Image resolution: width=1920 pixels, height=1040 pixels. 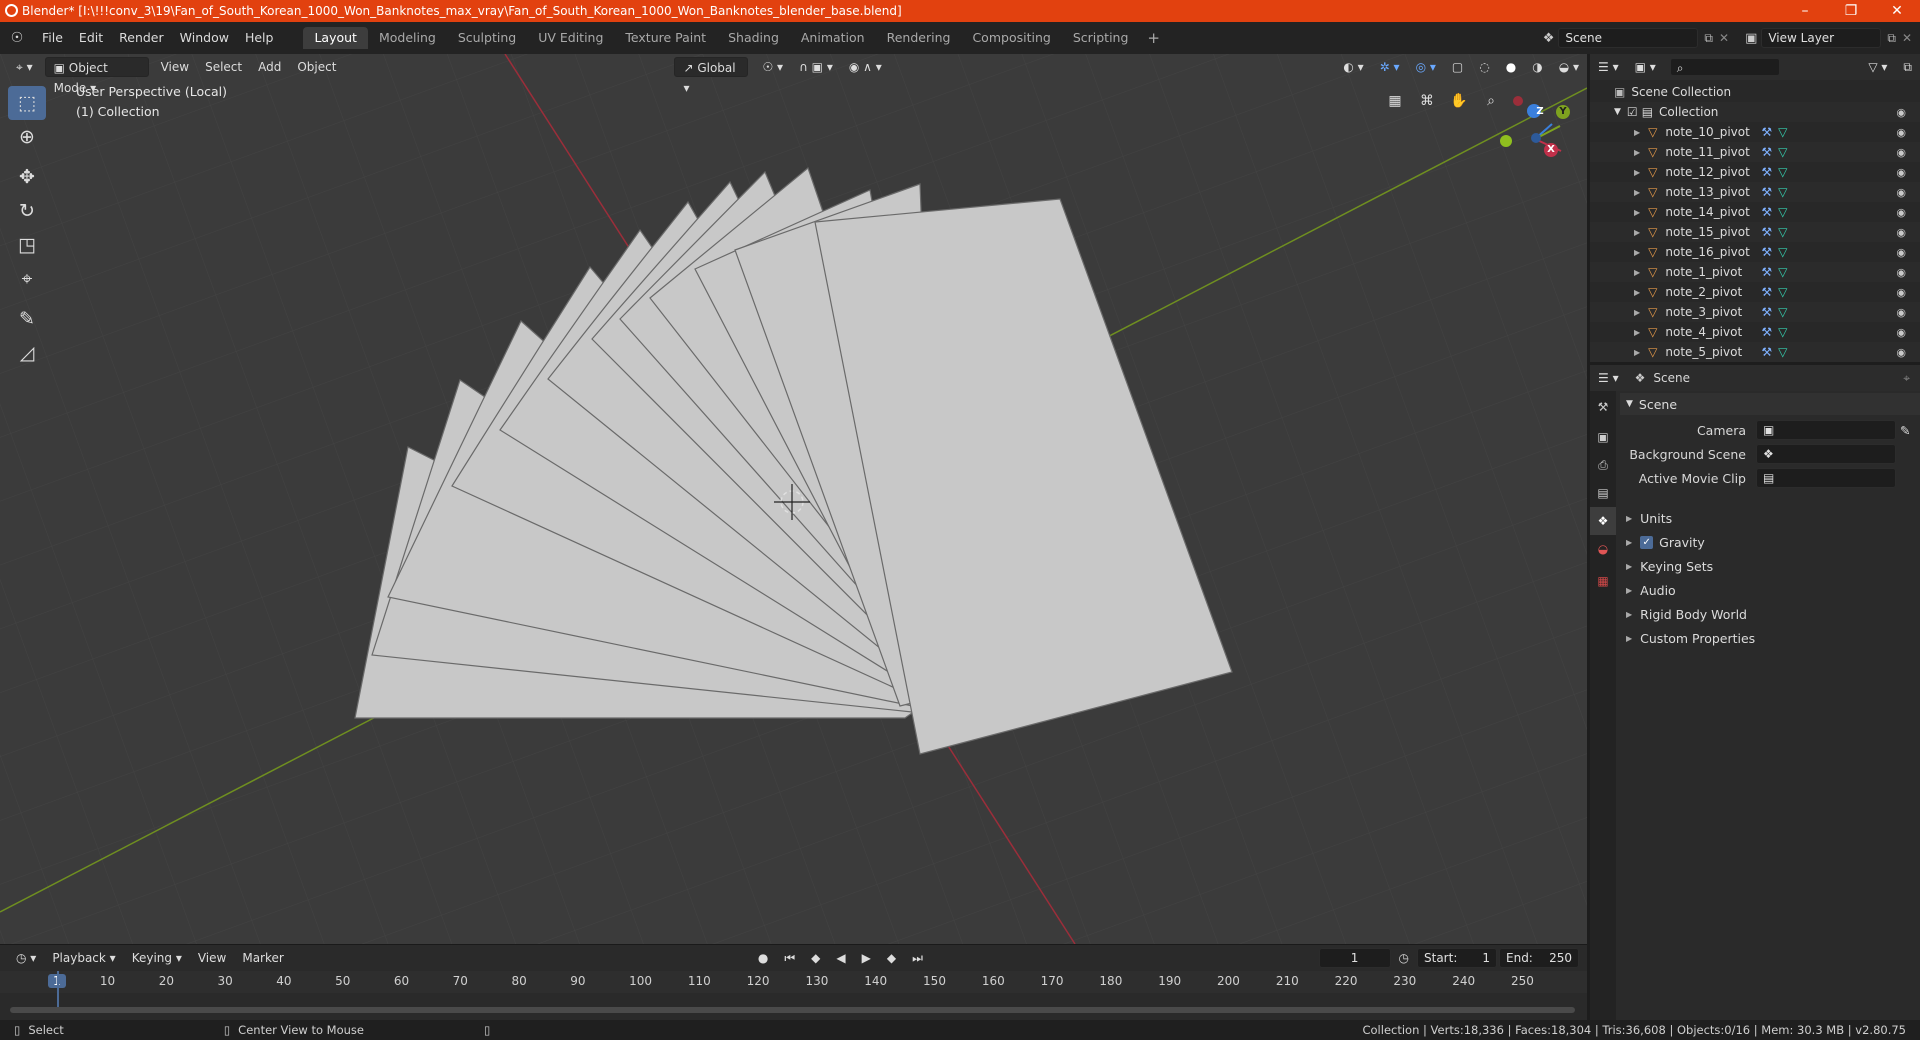 I want to click on viewport-menu-object: Object, so click(x=316, y=67).